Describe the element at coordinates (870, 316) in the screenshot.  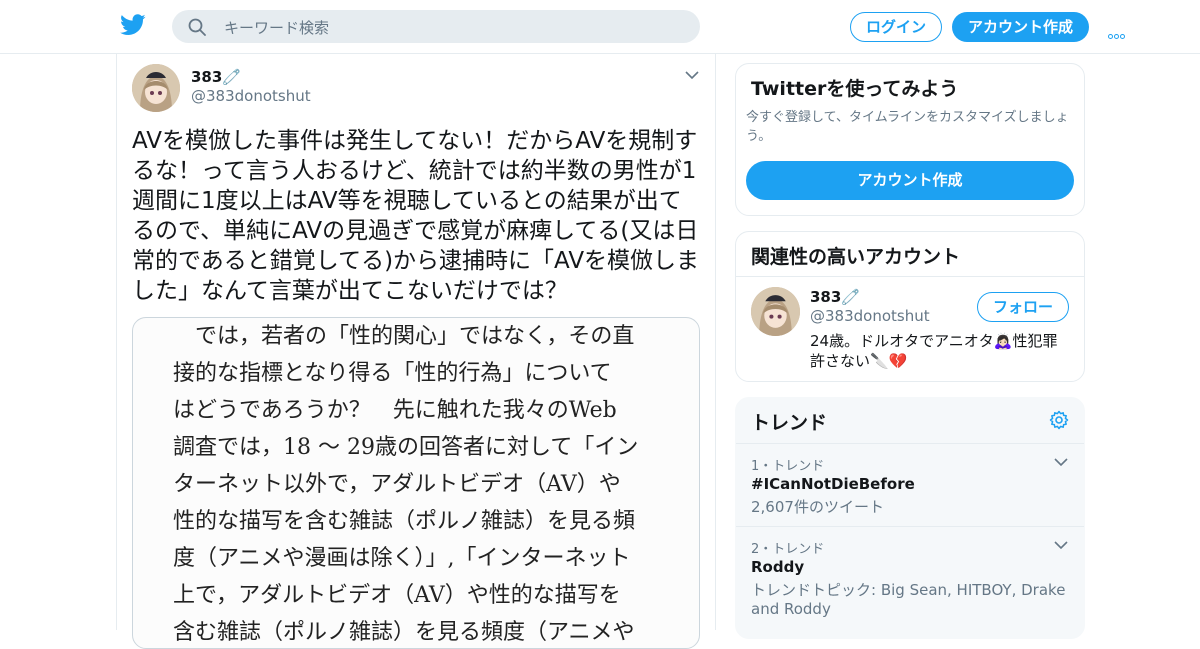
I see `related-account-handle: @383donotshut` at that location.